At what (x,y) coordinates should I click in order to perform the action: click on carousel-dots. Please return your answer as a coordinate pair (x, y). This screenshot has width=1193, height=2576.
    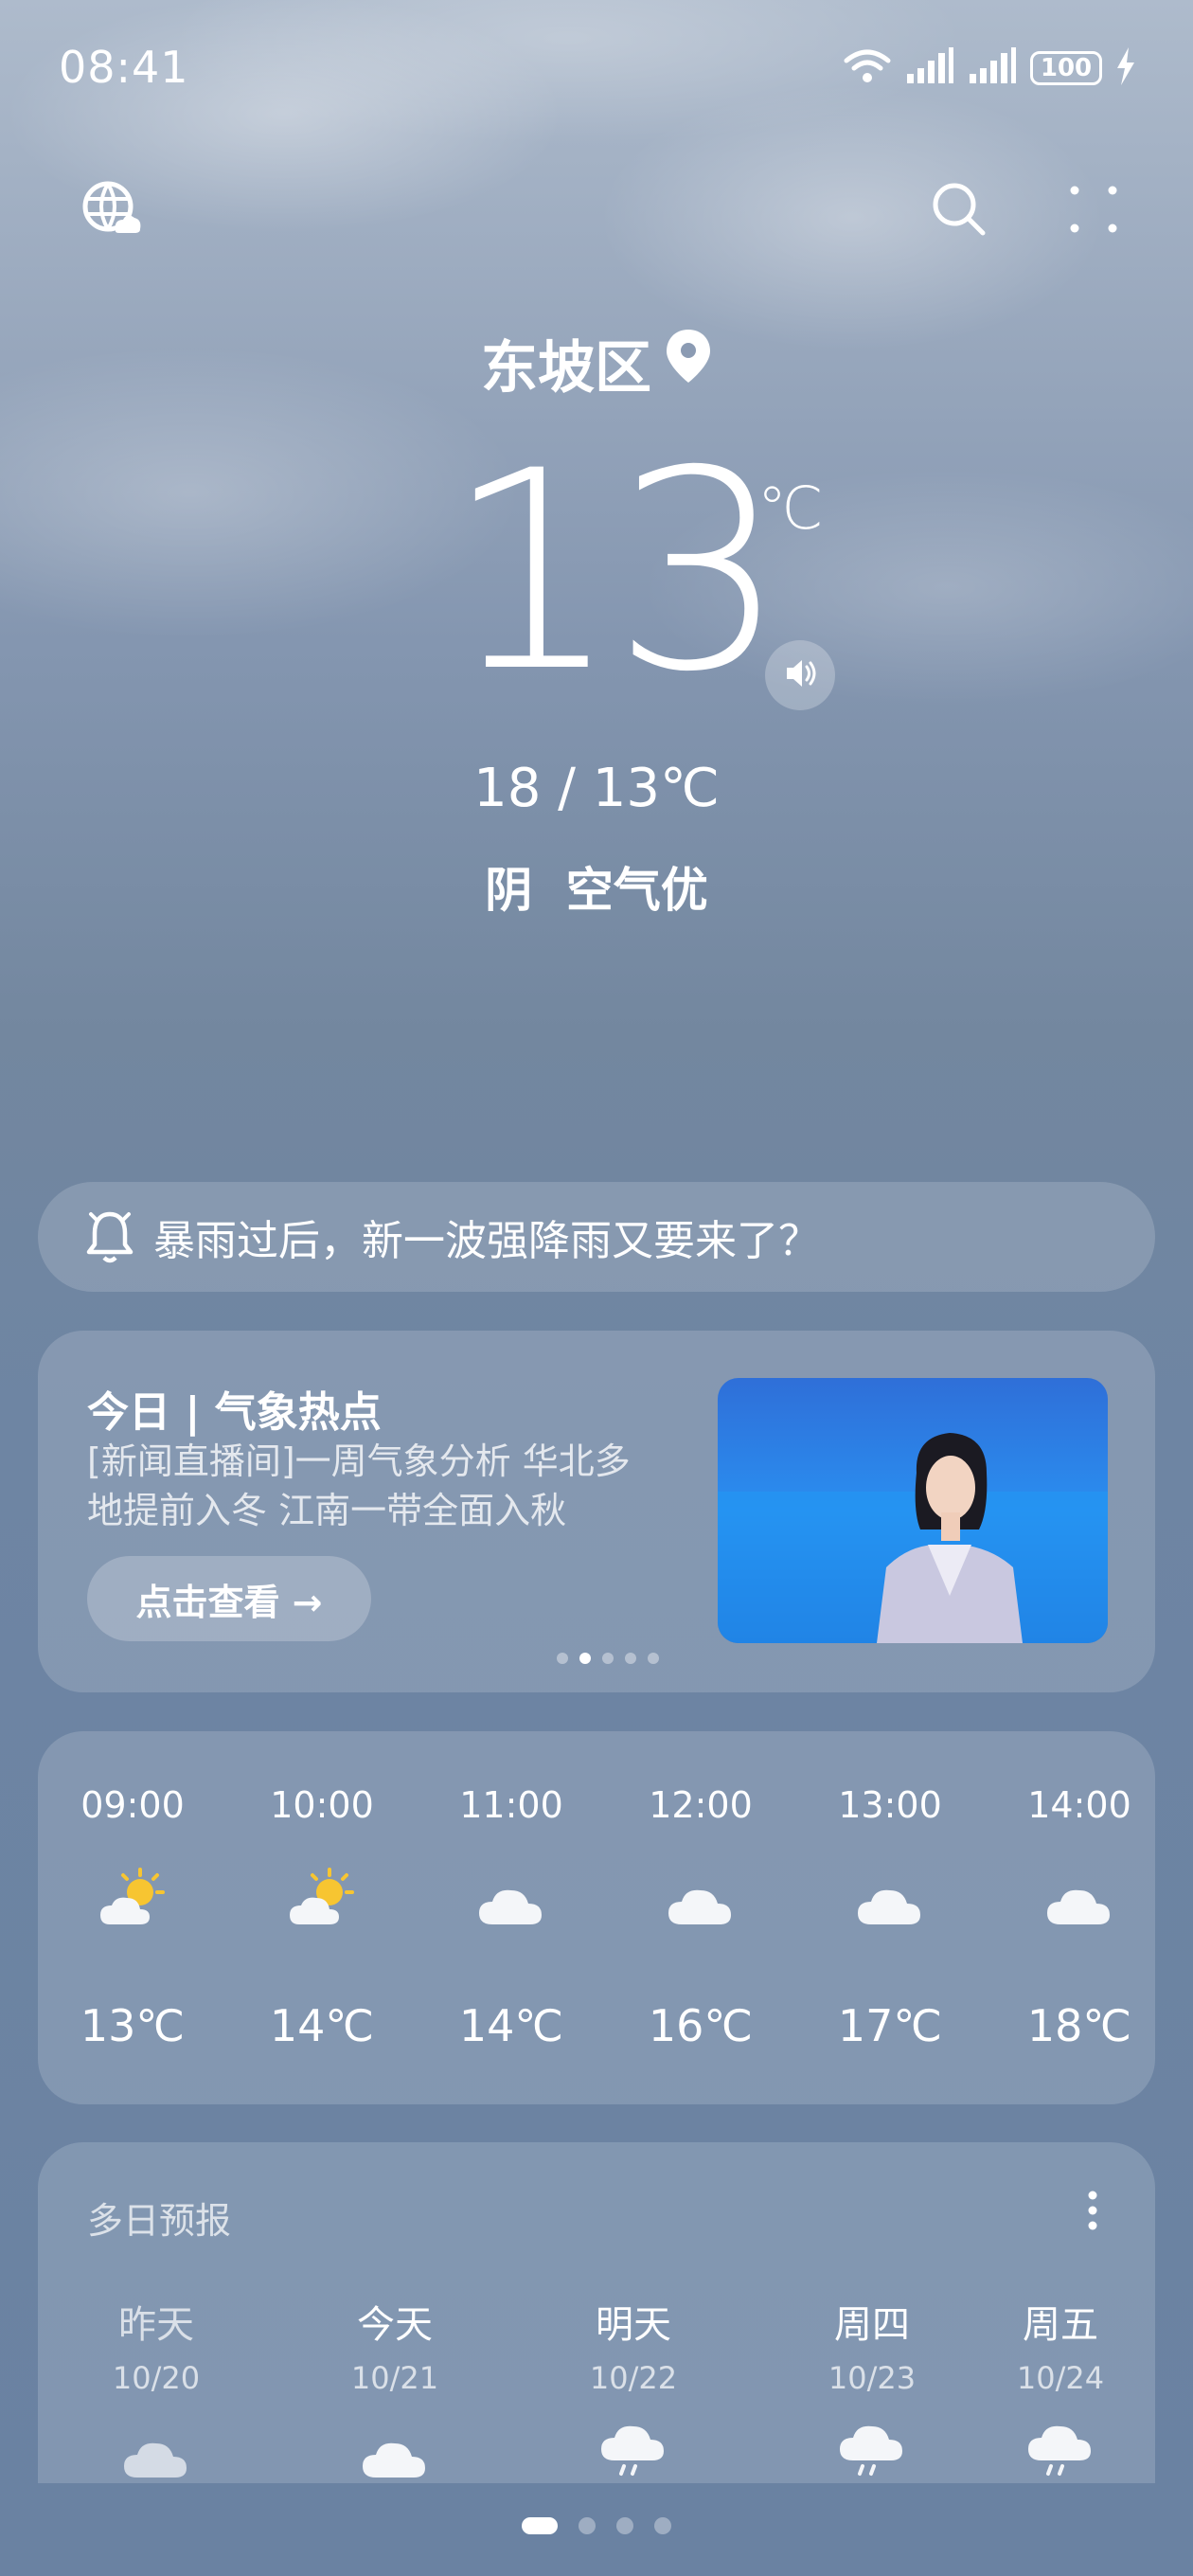
    Looking at the image, I should click on (608, 1658).